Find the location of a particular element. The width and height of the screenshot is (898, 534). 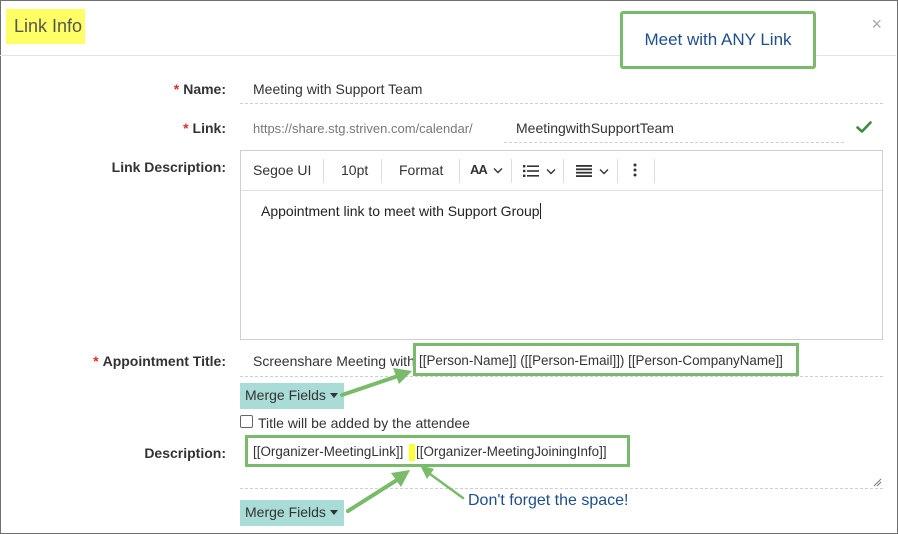

link-description-label: Link Description: is located at coordinates (168, 167).